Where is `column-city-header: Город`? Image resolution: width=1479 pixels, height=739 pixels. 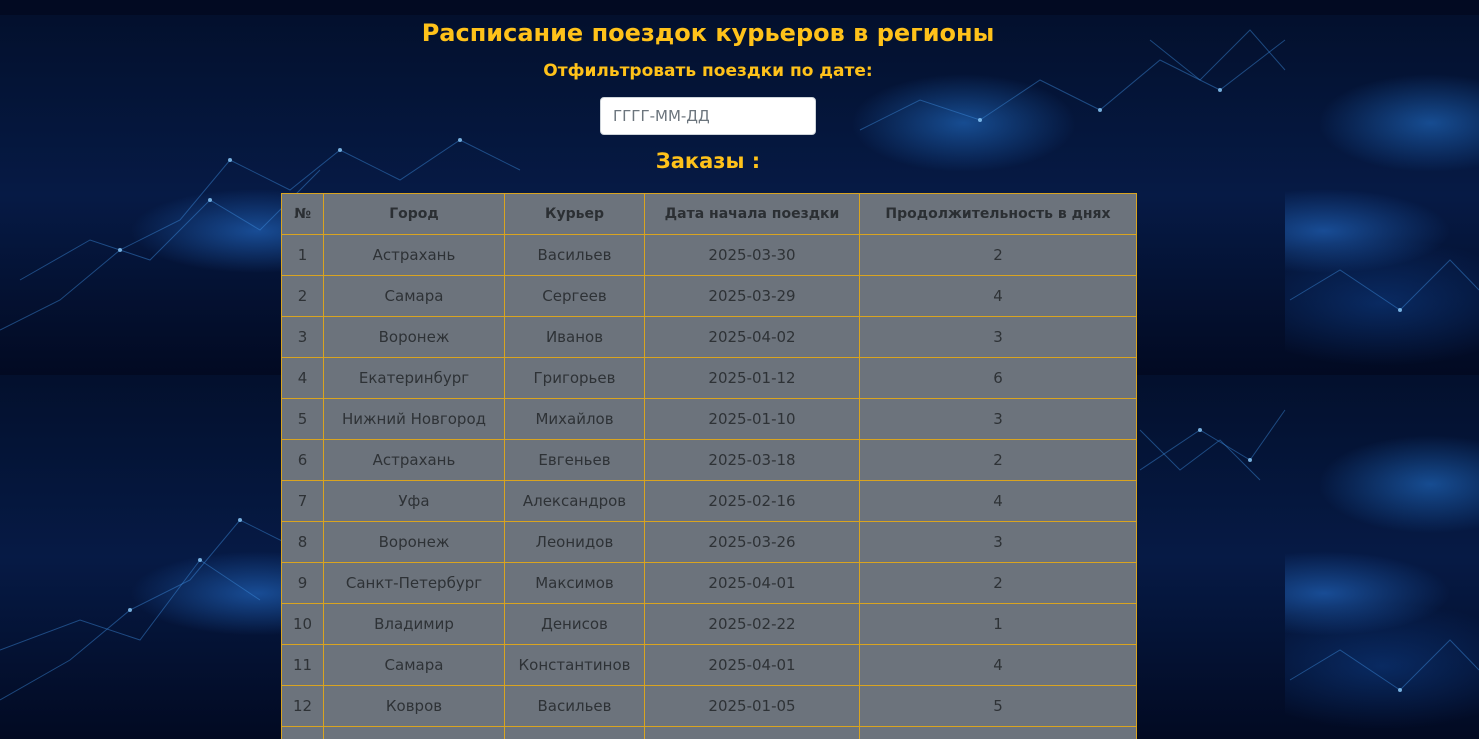
column-city-header: Город is located at coordinates (414, 214).